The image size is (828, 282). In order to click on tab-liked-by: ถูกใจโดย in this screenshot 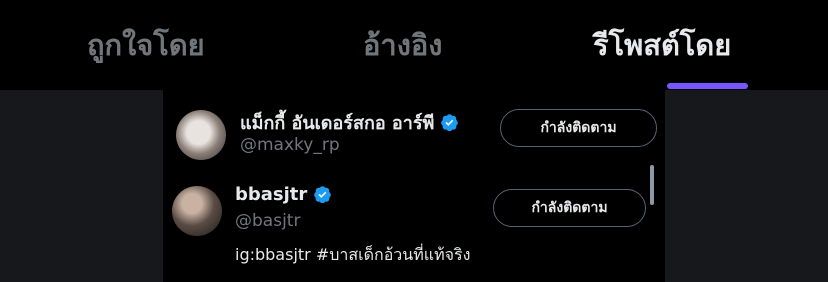, I will do `click(146, 45)`.